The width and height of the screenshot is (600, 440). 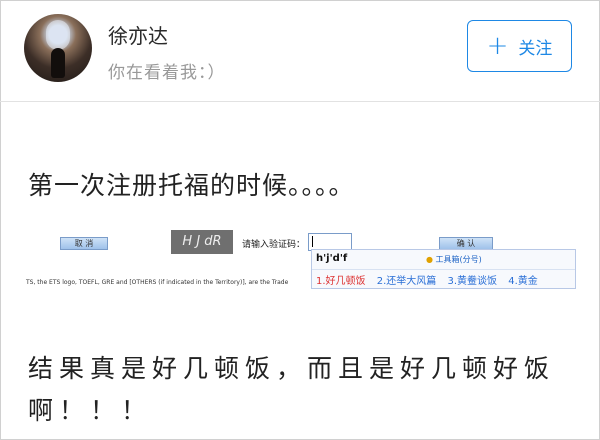 I want to click on author-name: 徐亦达, so click(x=138, y=34).